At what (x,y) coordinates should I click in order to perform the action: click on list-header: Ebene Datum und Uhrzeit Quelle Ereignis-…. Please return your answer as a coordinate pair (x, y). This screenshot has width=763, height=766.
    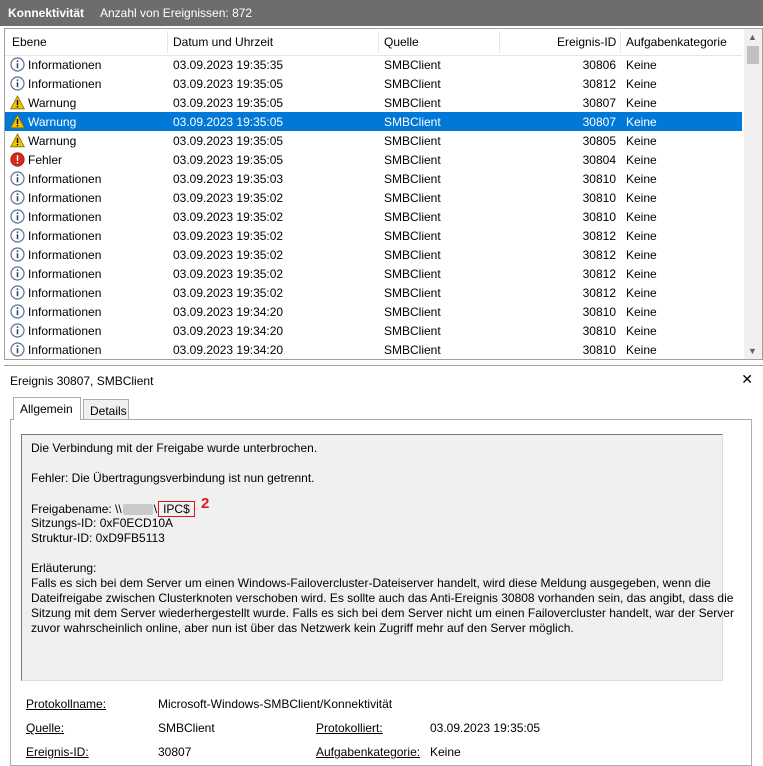
    Looking at the image, I should click on (373, 42).